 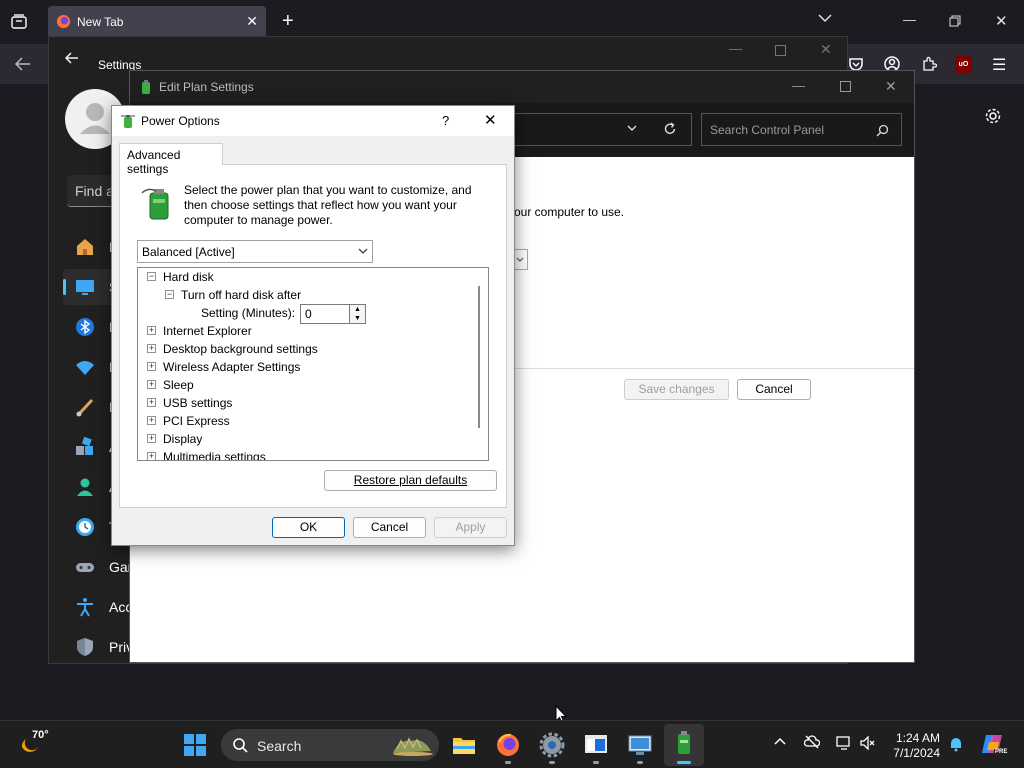 I want to click on extensions-icon, so click(x=929, y=64).